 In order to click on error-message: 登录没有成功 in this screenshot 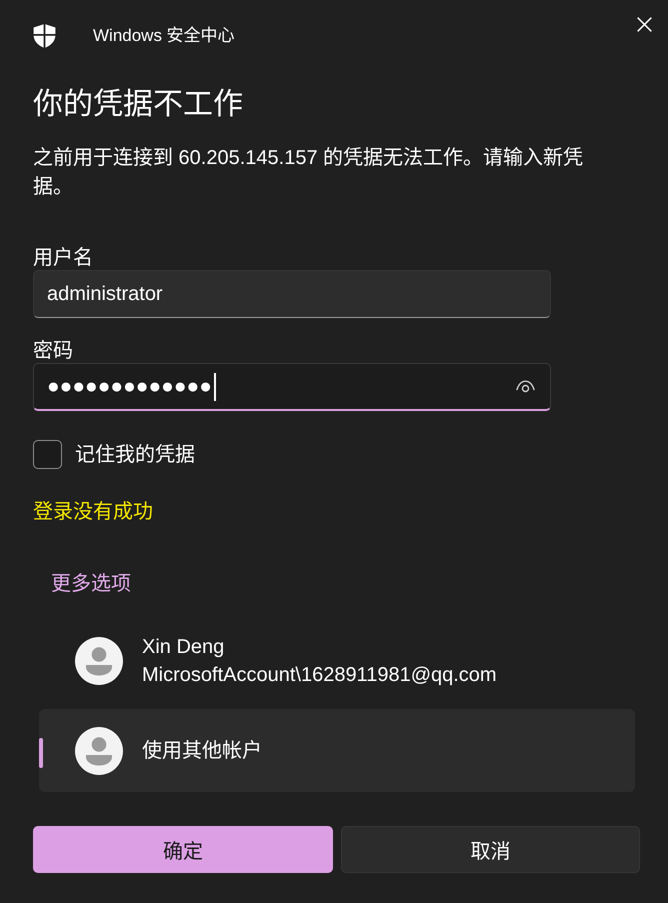, I will do `click(93, 512)`.